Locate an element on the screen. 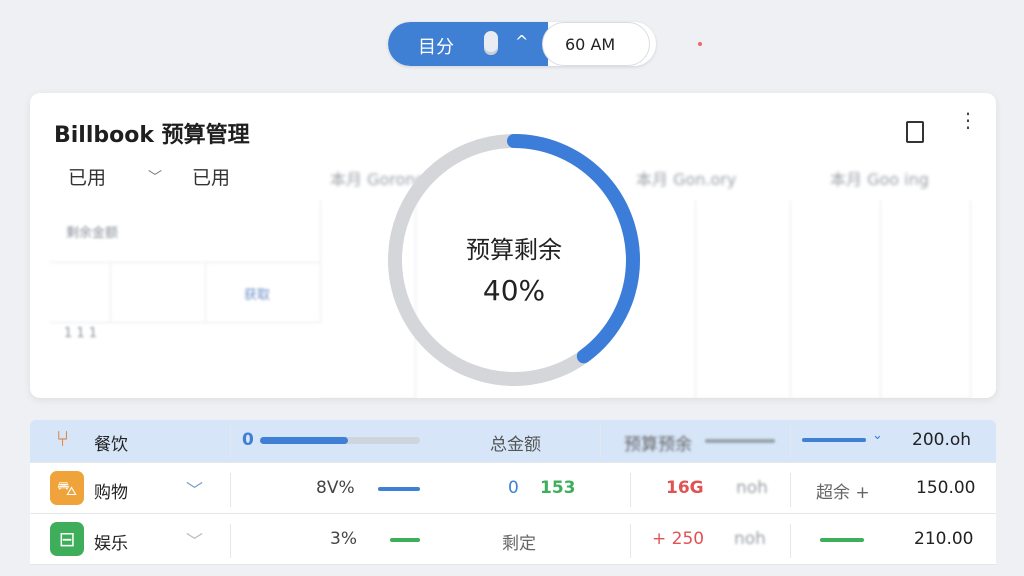 The image size is (1024, 576). filter-used-1: 已用 is located at coordinates (87, 176).